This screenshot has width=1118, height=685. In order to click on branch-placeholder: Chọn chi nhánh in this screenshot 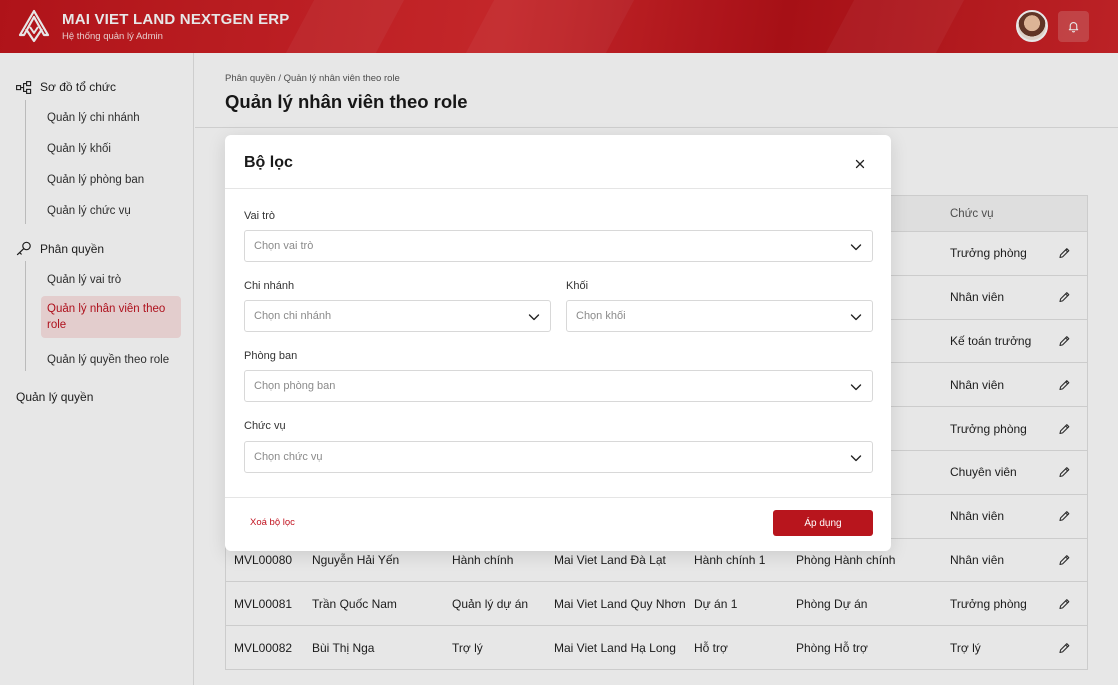, I will do `click(293, 316)`.